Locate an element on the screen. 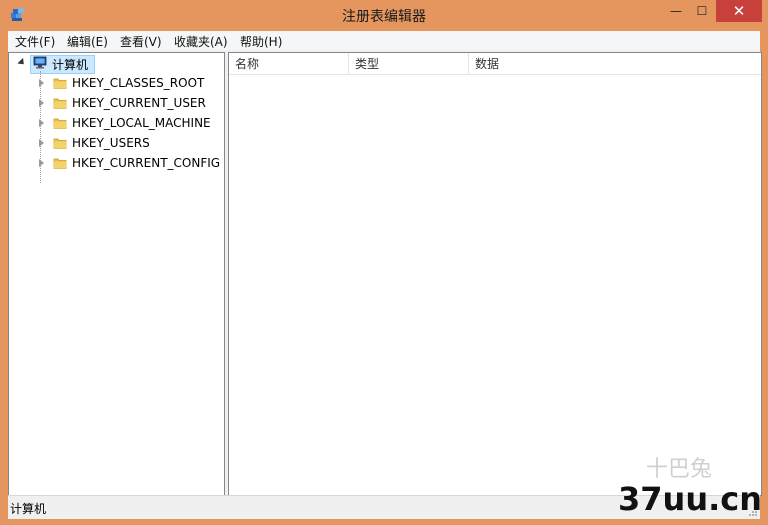 The image size is (768, 525). menu-view: 查看(V) is located at coordinates (141, 41).